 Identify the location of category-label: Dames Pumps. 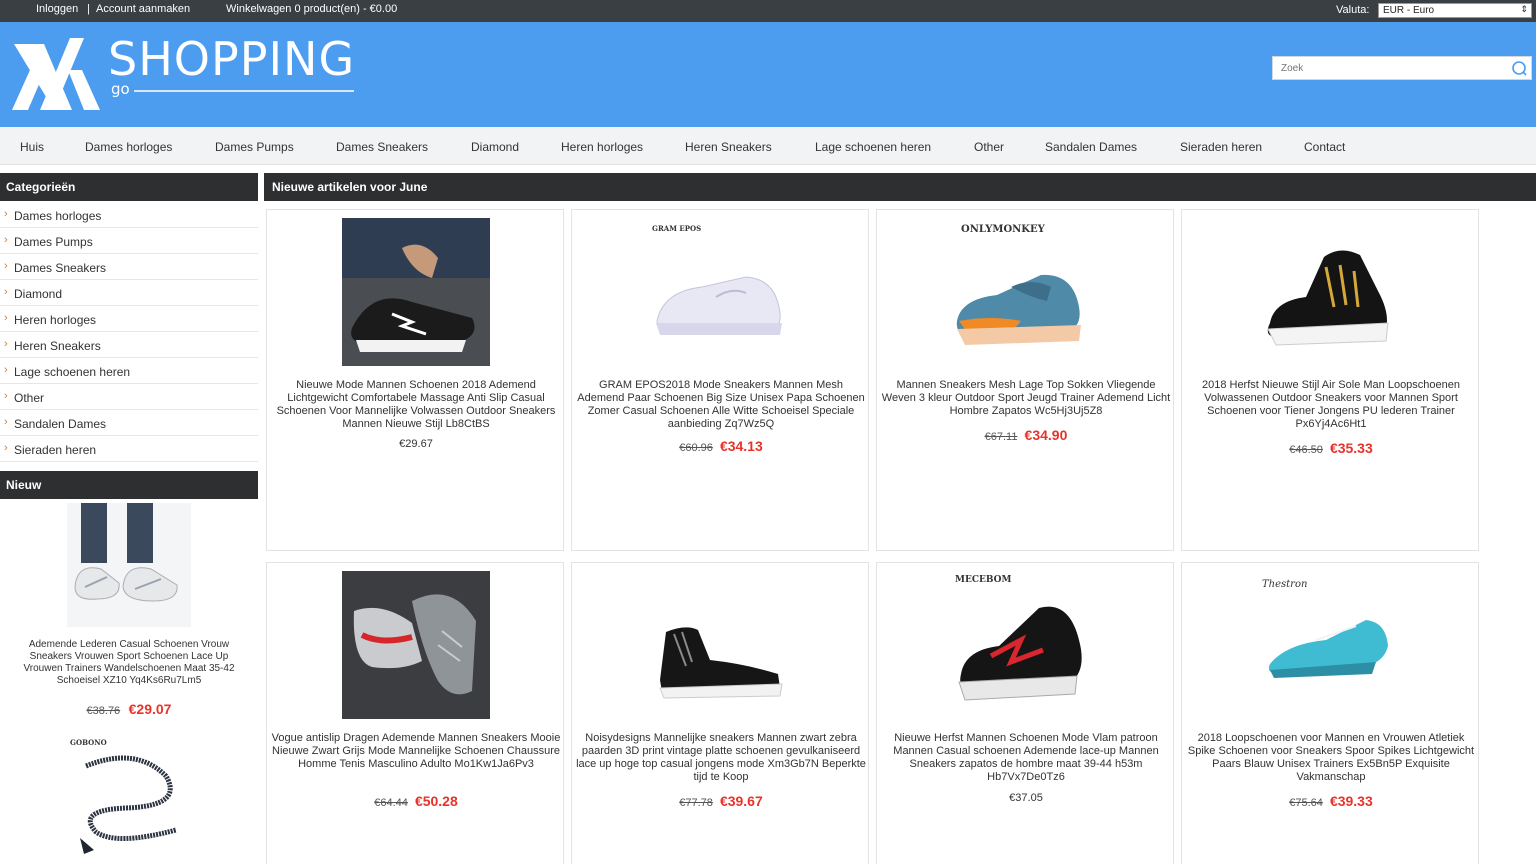
(53, 242).